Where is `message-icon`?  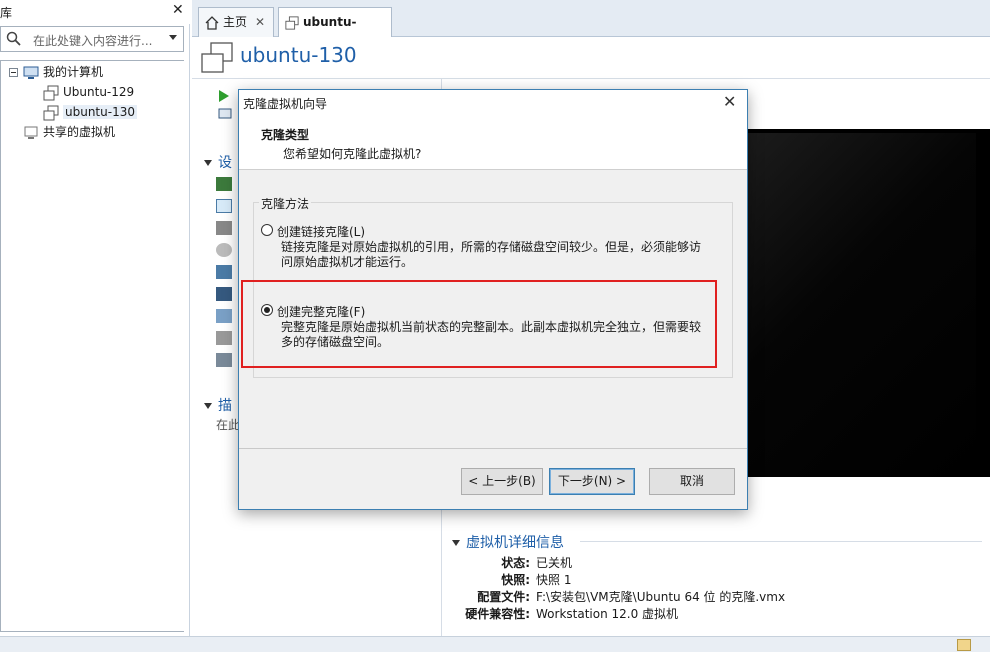
message-icon is located at coordinates (964, 645).